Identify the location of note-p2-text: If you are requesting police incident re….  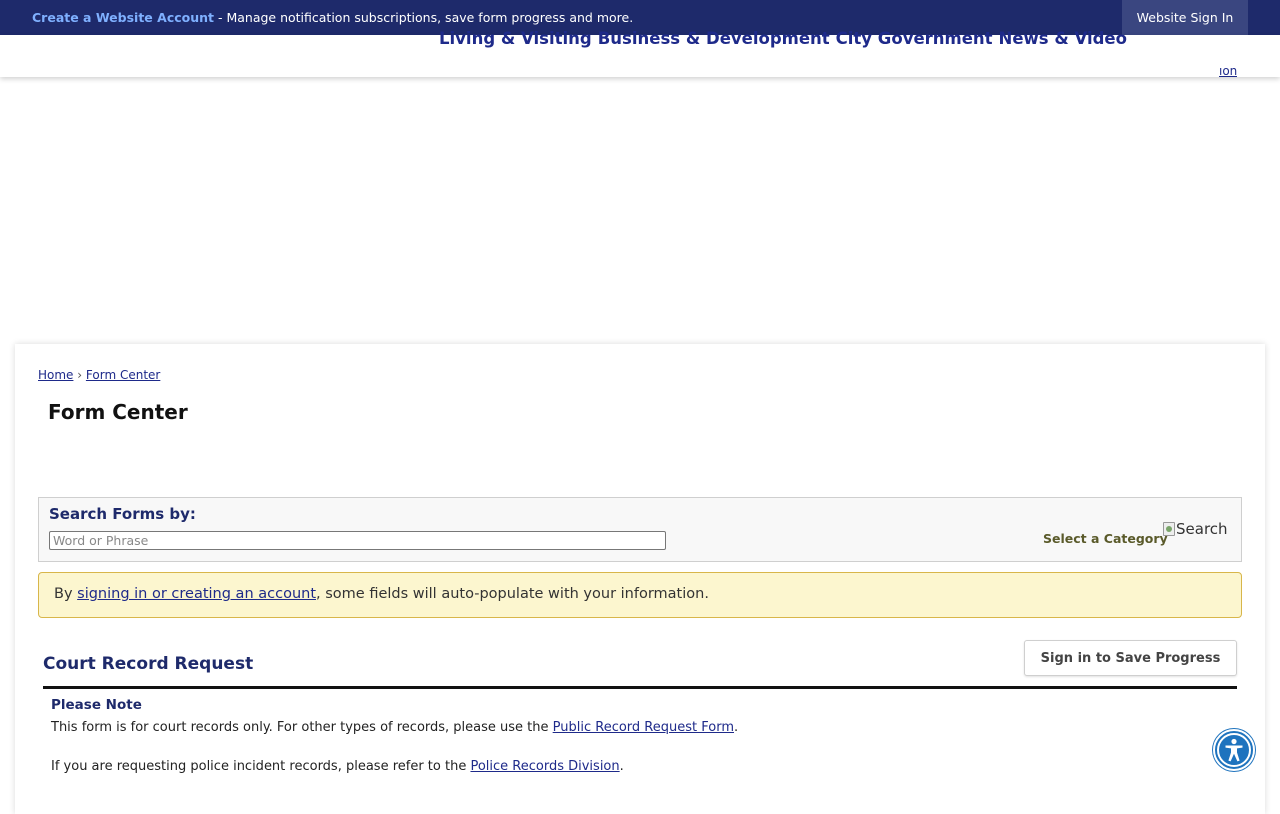
(261, 766).